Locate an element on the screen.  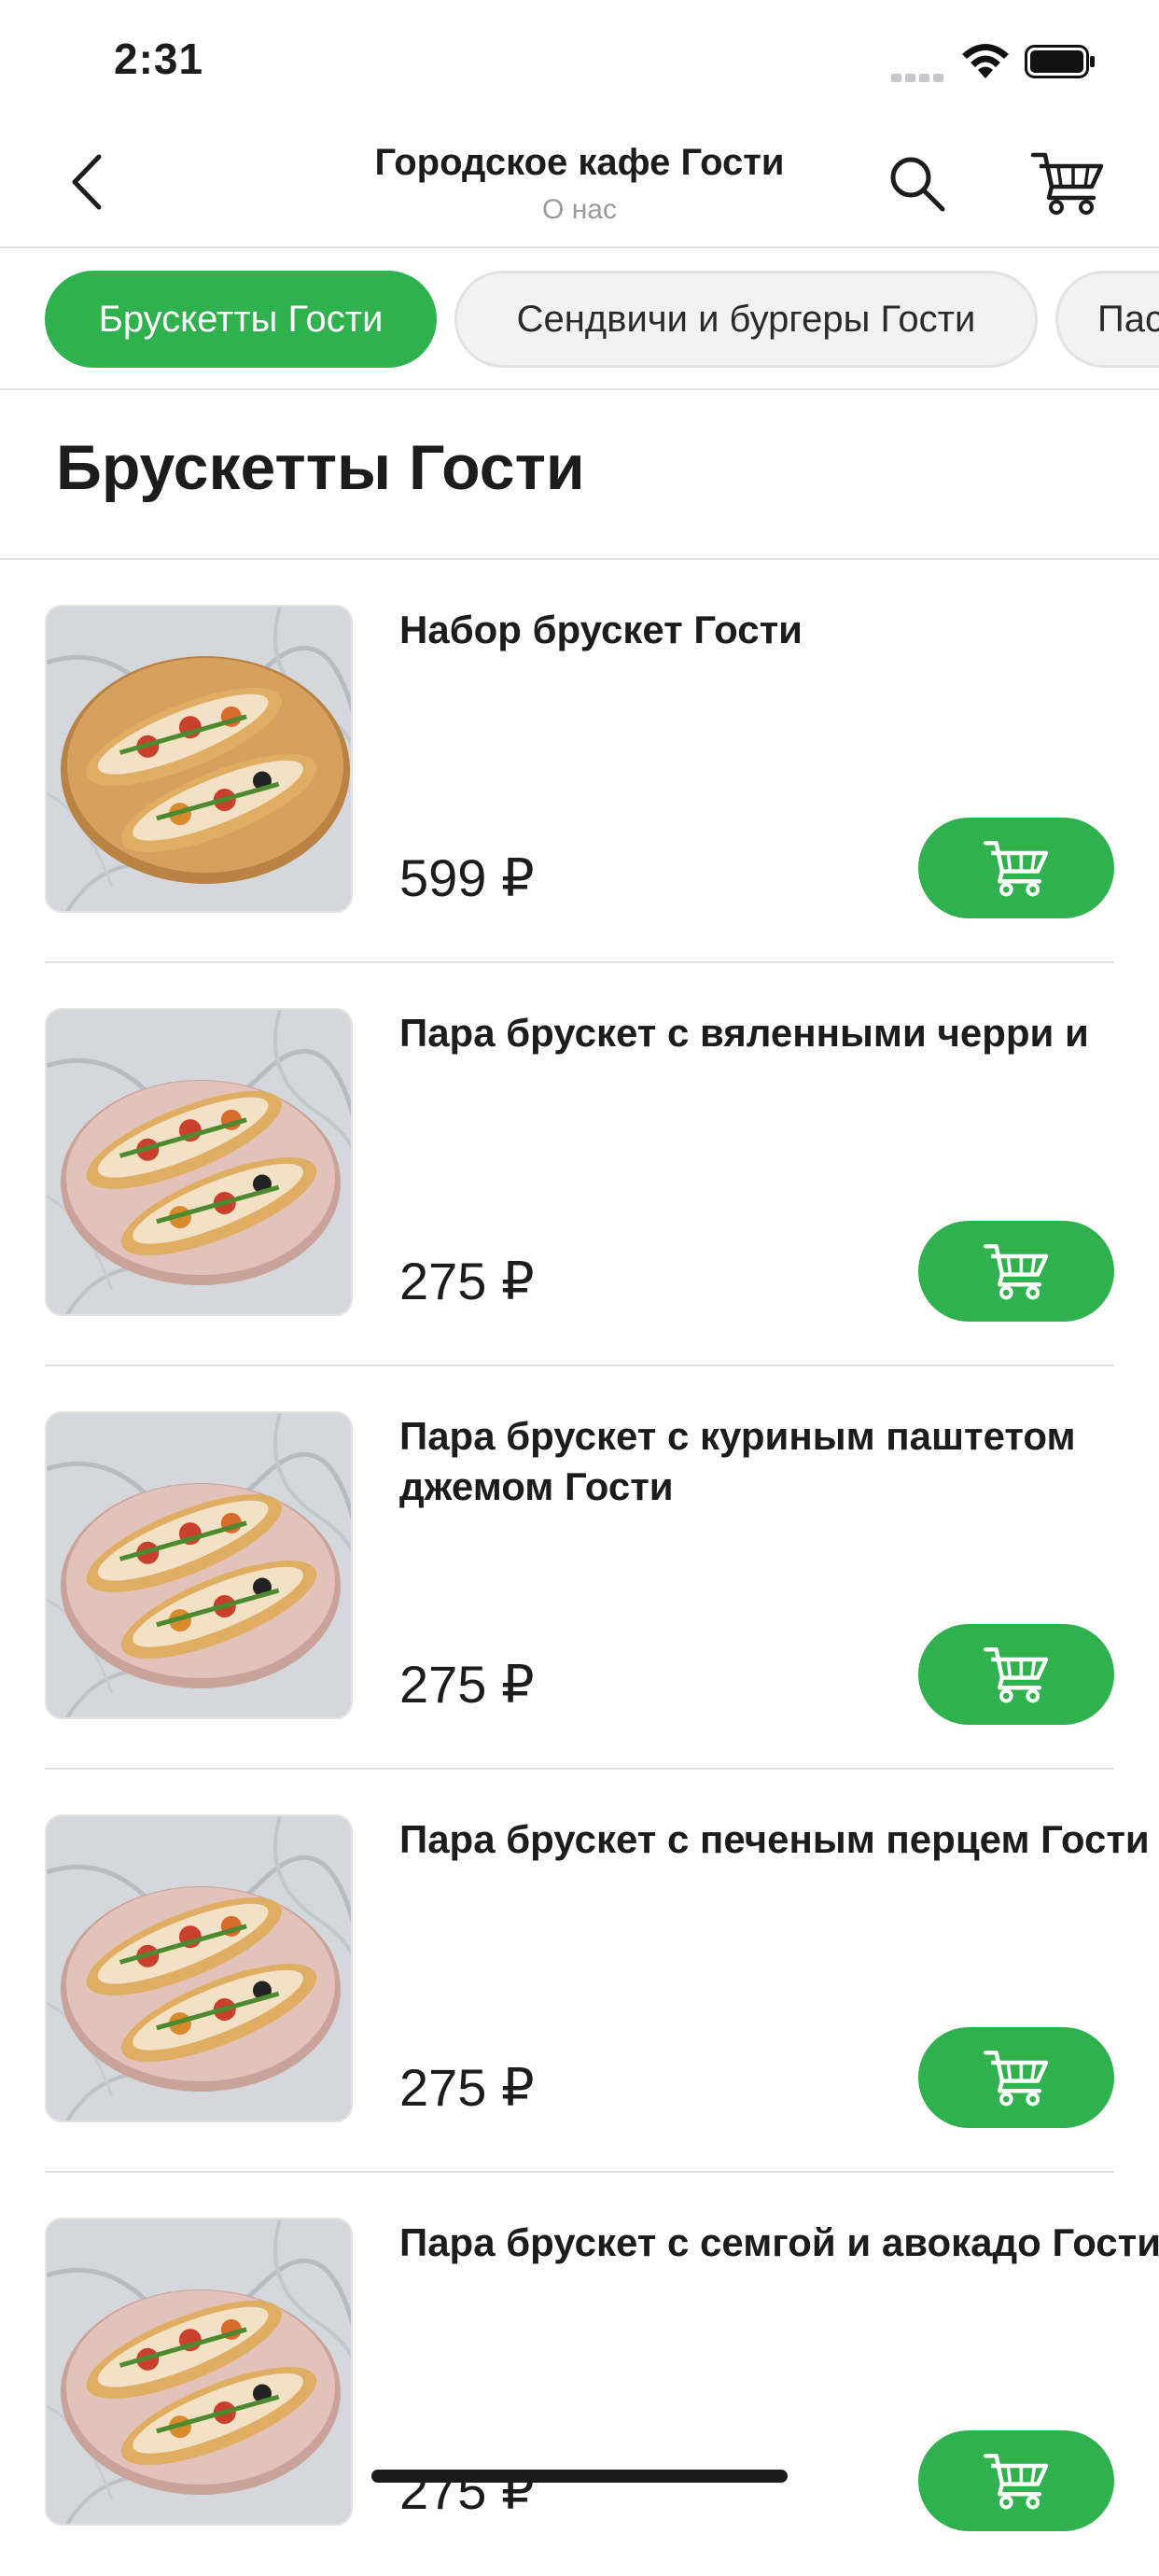
search-icon is located at coordinates (917, 184).